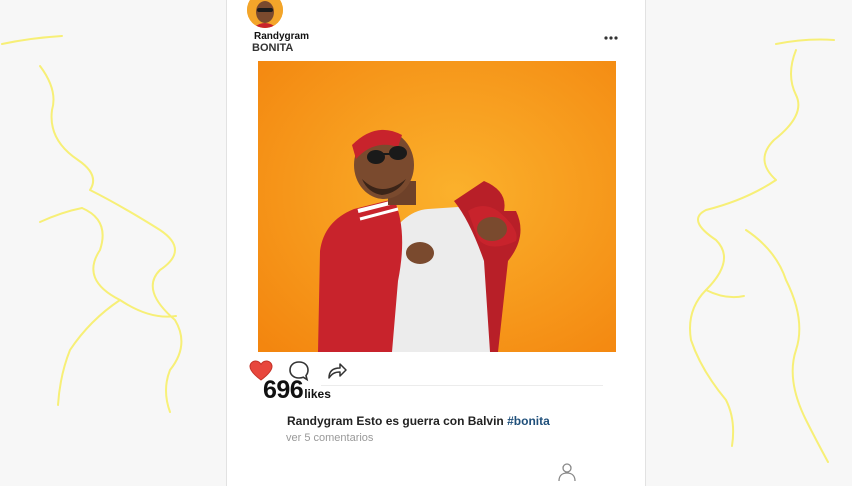 The width and height of the screenshot is (852, 486). I want to click on view-comments-link: ver 5 comentarios, so click(329, 438).